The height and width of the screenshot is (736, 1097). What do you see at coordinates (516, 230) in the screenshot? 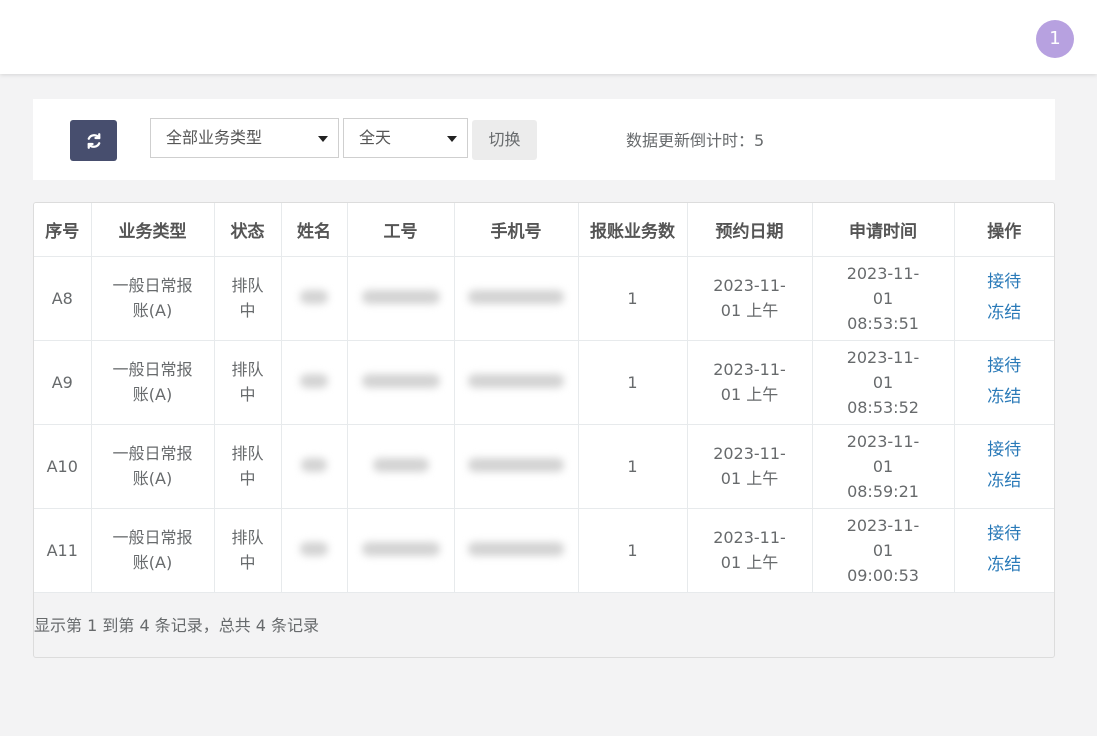
I see `column-header-phone: 手机号` at bounding box center [516, 230].